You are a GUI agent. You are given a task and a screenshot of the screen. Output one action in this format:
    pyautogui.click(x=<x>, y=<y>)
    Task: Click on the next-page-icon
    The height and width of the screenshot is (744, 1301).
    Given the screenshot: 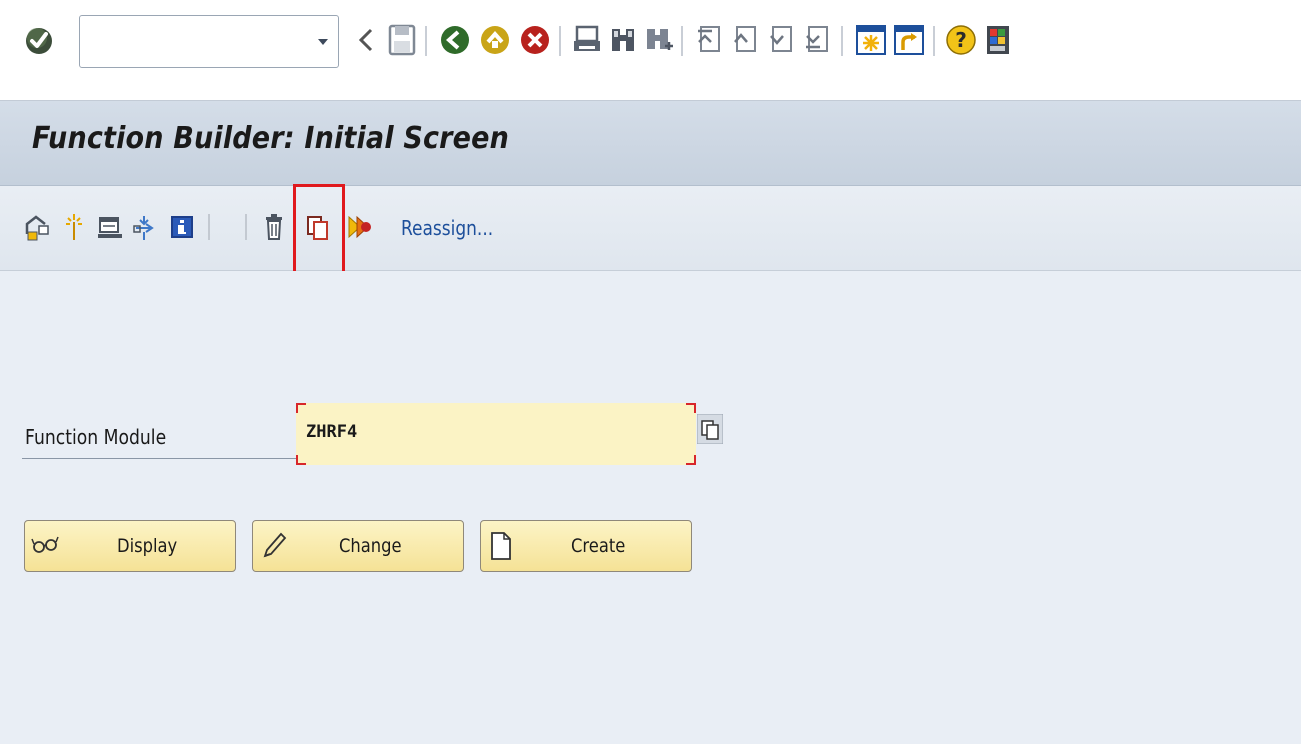 What is the action you would take?
    pyautogui.click(x=781, y=40)
    